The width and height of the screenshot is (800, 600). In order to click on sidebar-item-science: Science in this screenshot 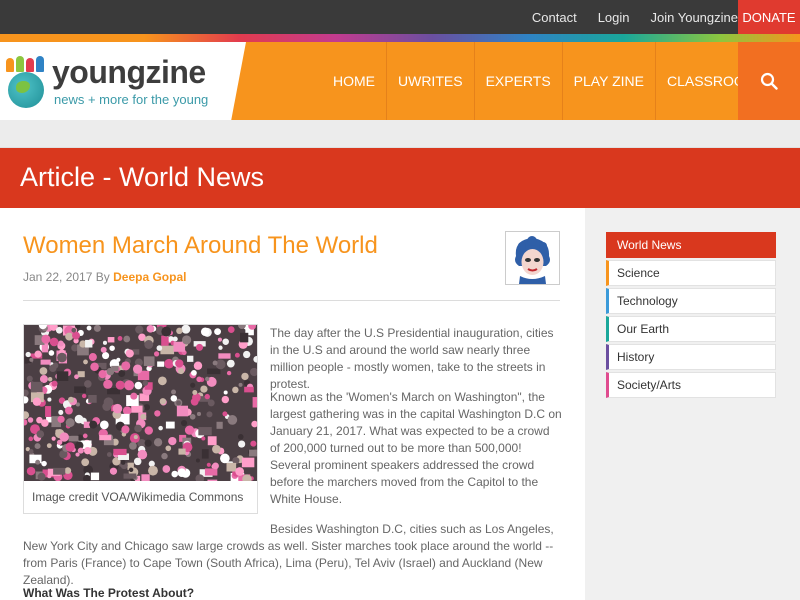, I will do `click(691, 273)`.